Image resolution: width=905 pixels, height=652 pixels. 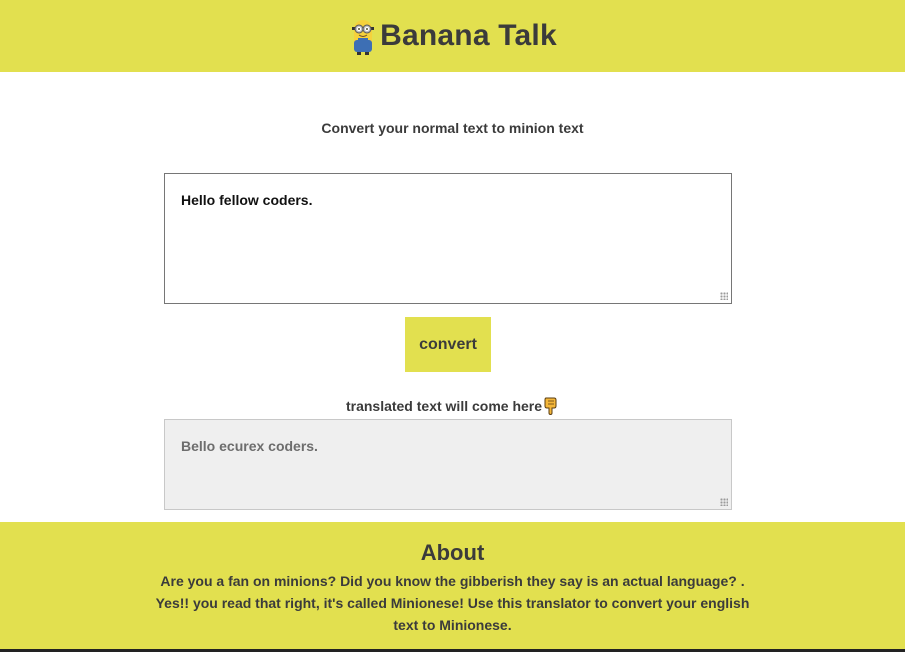 What do you see at coordinates (448, 464) in the screenshot?
I see `output-textarea: Bello ecurex coders.` at bounding box center [448, 464].